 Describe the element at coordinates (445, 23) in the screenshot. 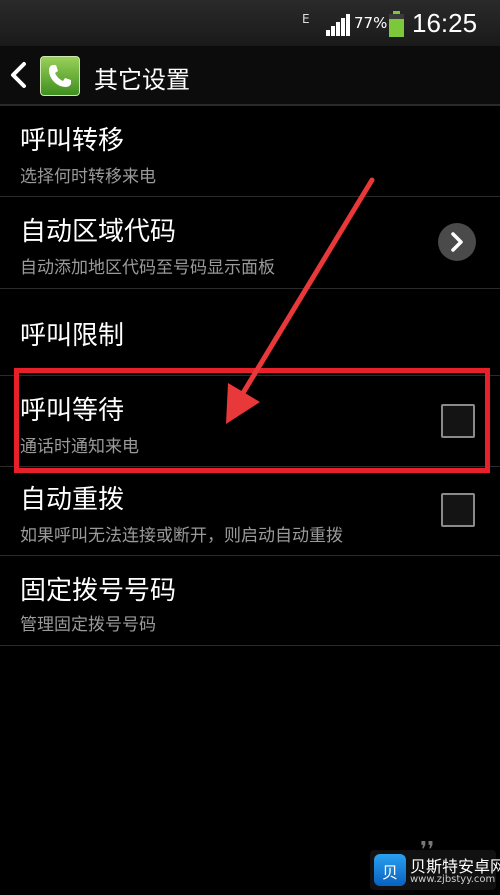

I see `status-time: 16:25` at that location.